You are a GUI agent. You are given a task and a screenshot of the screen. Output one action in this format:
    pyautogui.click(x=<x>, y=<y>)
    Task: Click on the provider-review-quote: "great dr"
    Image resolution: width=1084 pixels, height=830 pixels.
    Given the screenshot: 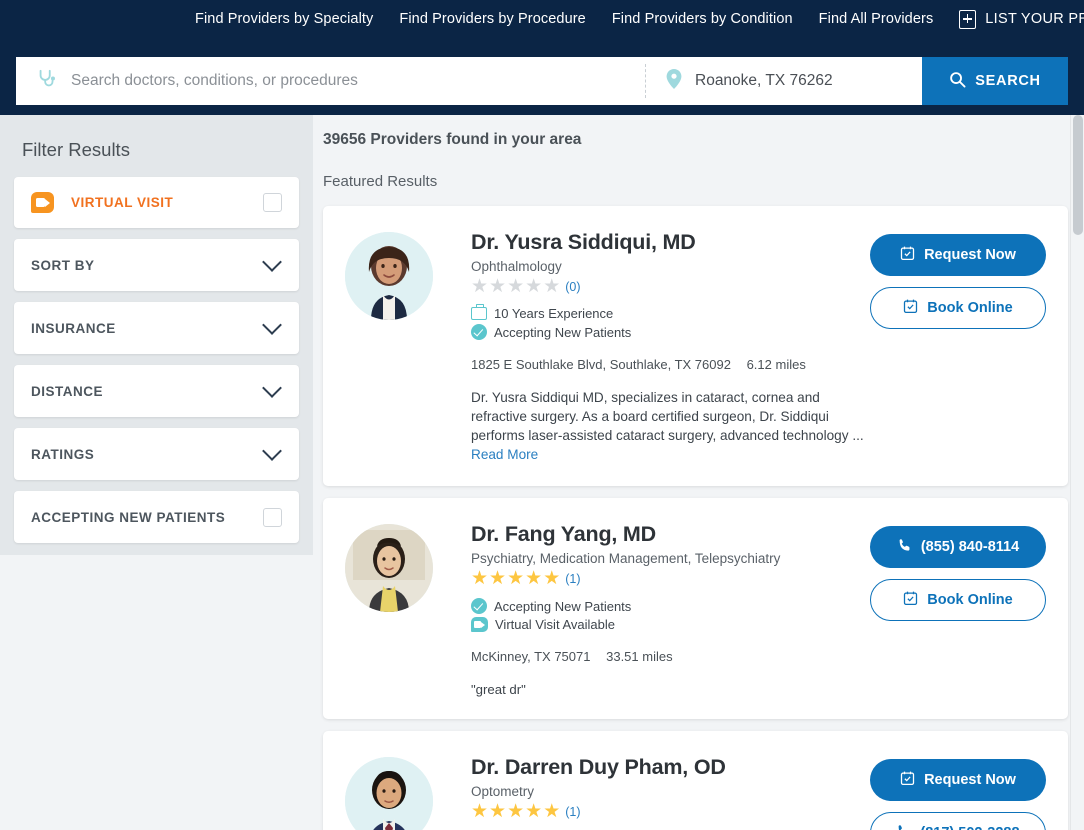 What is the action you would take?
    pyautogui.click(x=498, y=689)
    